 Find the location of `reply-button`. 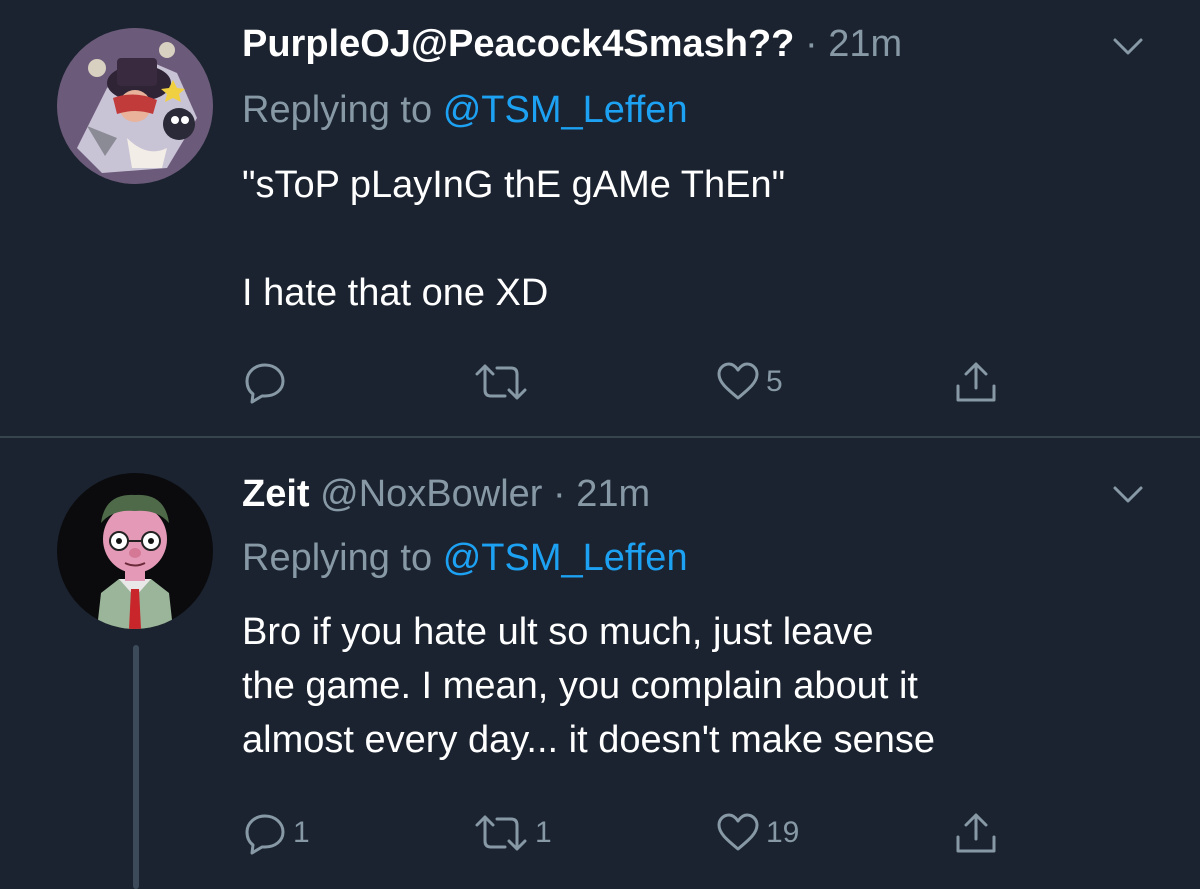

reply-button is located at coordinates (268, 382).